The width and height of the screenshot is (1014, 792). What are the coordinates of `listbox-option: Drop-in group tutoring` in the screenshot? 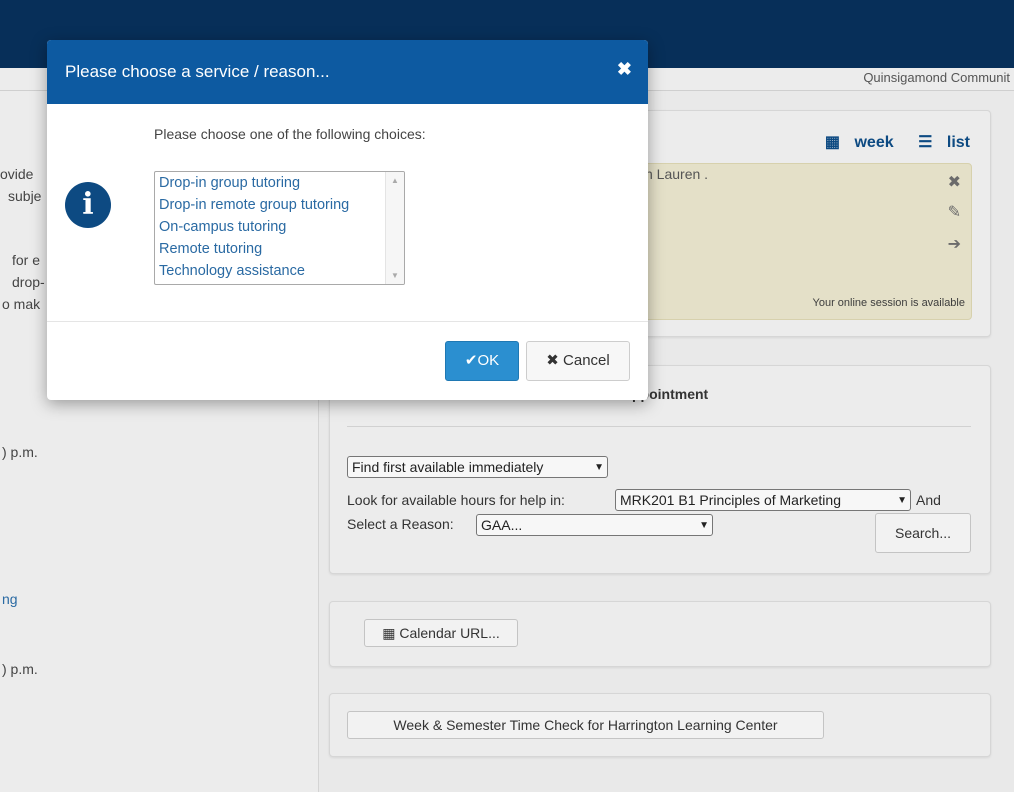 It's located at (279, 183).